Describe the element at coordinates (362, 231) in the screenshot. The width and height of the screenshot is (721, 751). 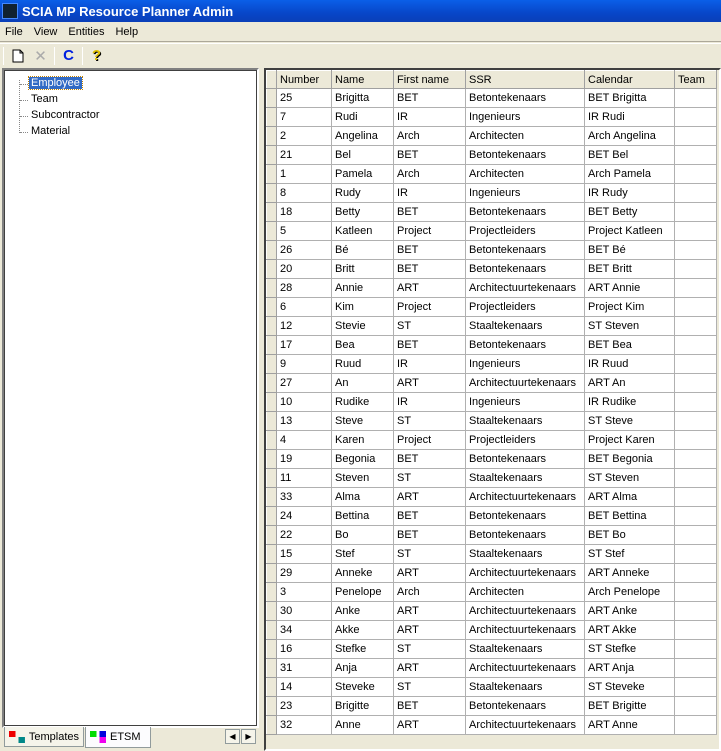
I see `cell-name: Katleen` at that location.